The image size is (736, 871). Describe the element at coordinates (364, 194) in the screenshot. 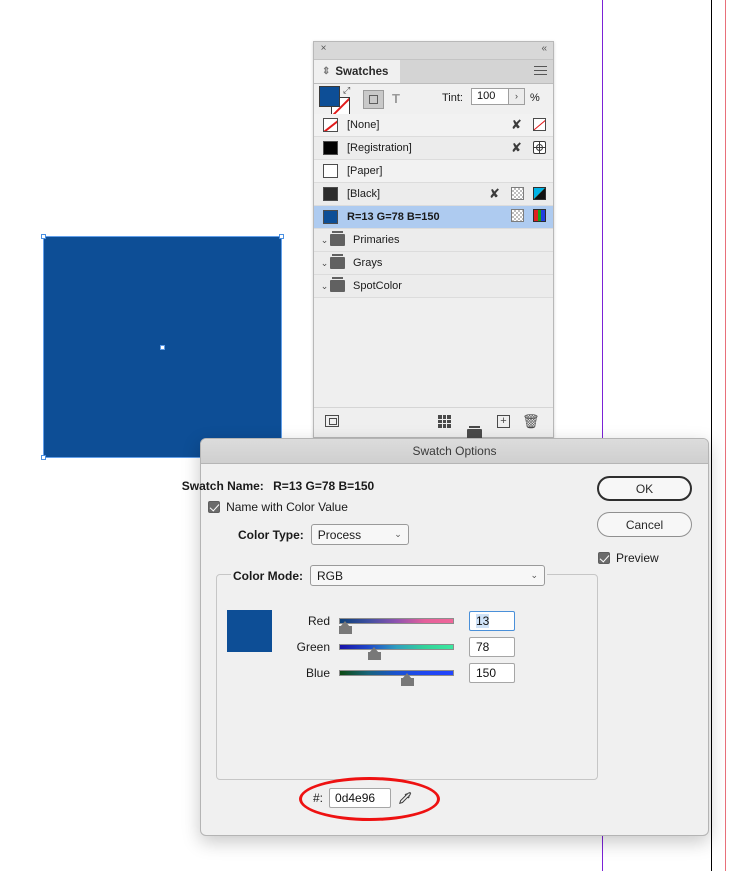

I see `swatch-name: [Black]` at that location.